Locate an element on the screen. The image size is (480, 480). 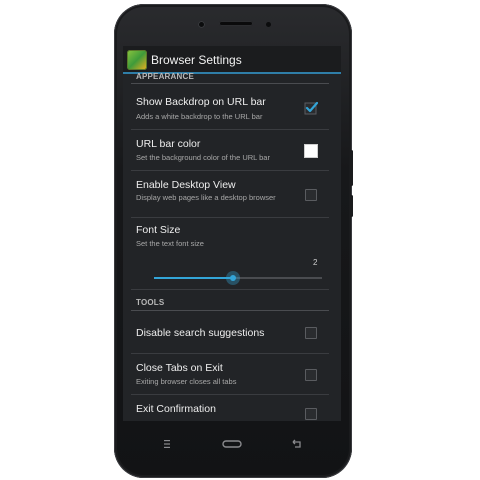
pref-title: Enable Desktop View is located at coordinates (186, 185).